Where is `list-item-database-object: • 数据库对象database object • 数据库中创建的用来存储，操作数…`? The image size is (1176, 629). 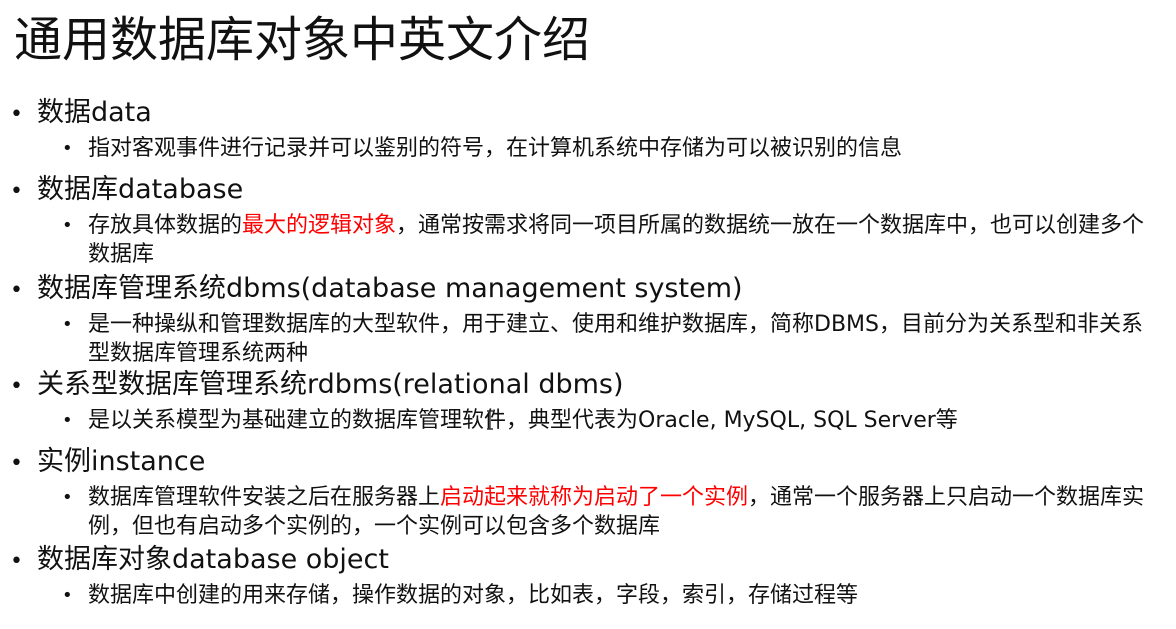
list-item-database-object: • 数据库对象database object • 数据库中创建的用来存储，操作数… is located at coordinates (587, 576).